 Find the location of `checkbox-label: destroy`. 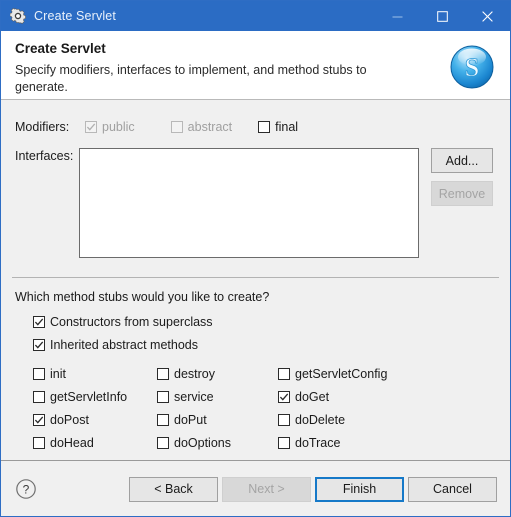

checkbox-label: destroy is located at coordinates (194, 374).